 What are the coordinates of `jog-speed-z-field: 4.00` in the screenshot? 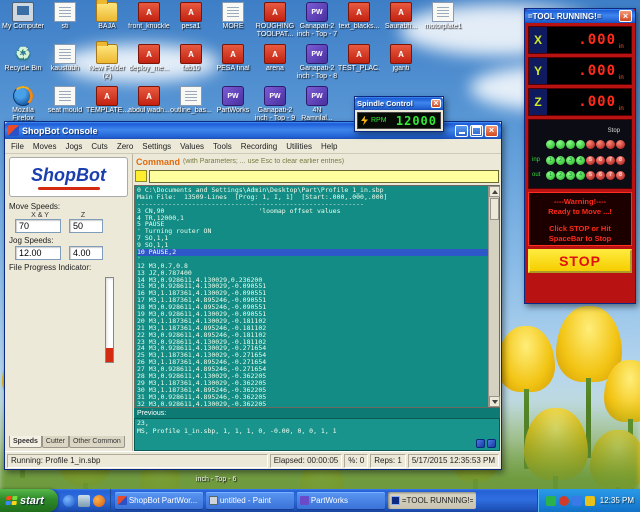 It's located at (86, 253).